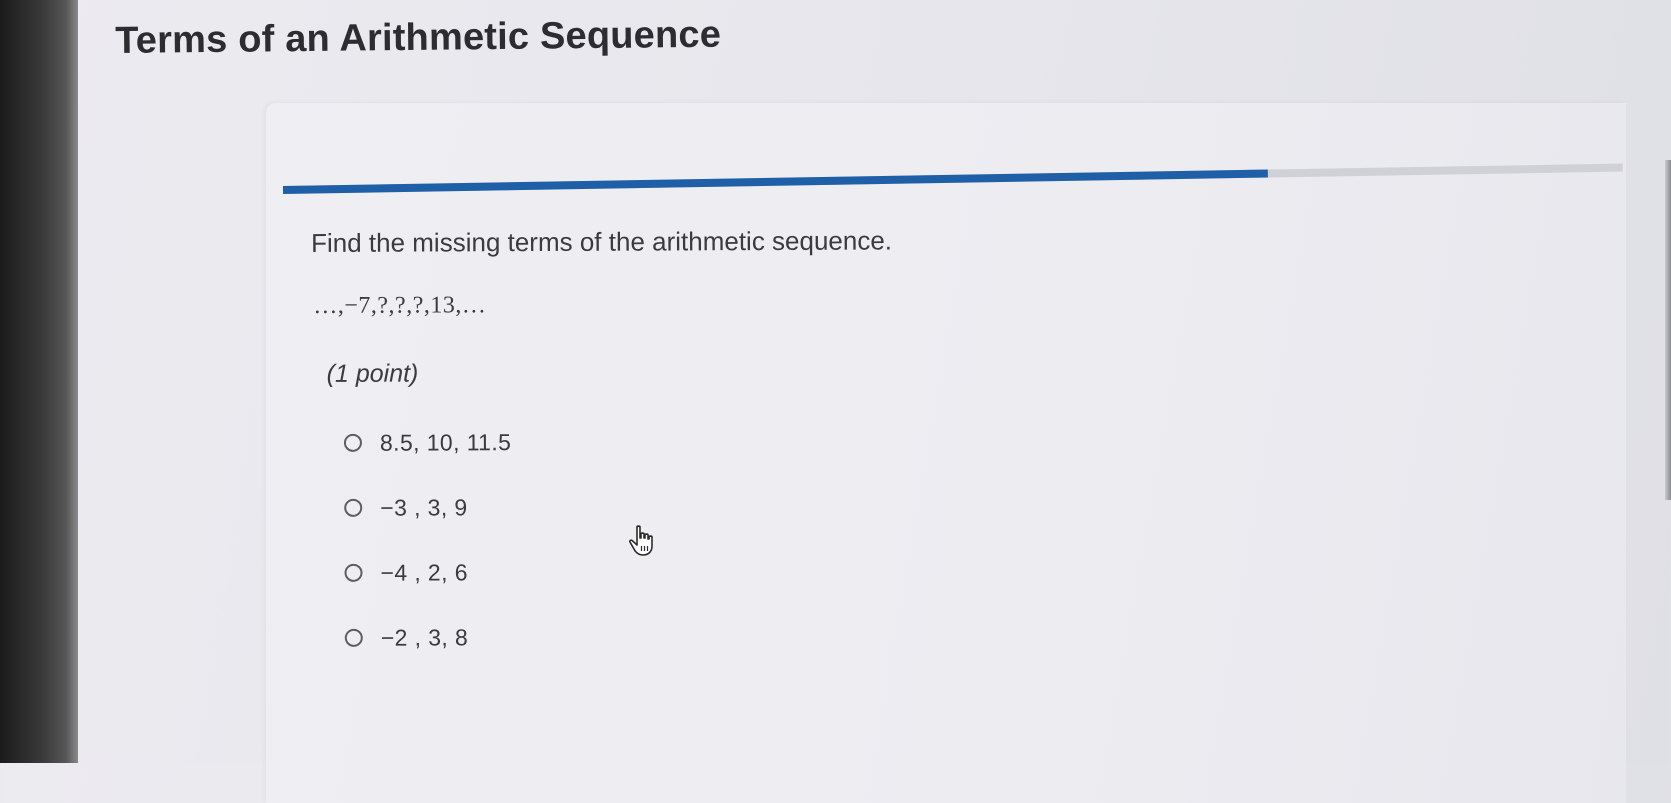 This screenshot has height=803, width=1671. Describe the element at coordinates (618, 506) in the screenshot. I see `answer-option-2: −3 , 3, 9` at that location.